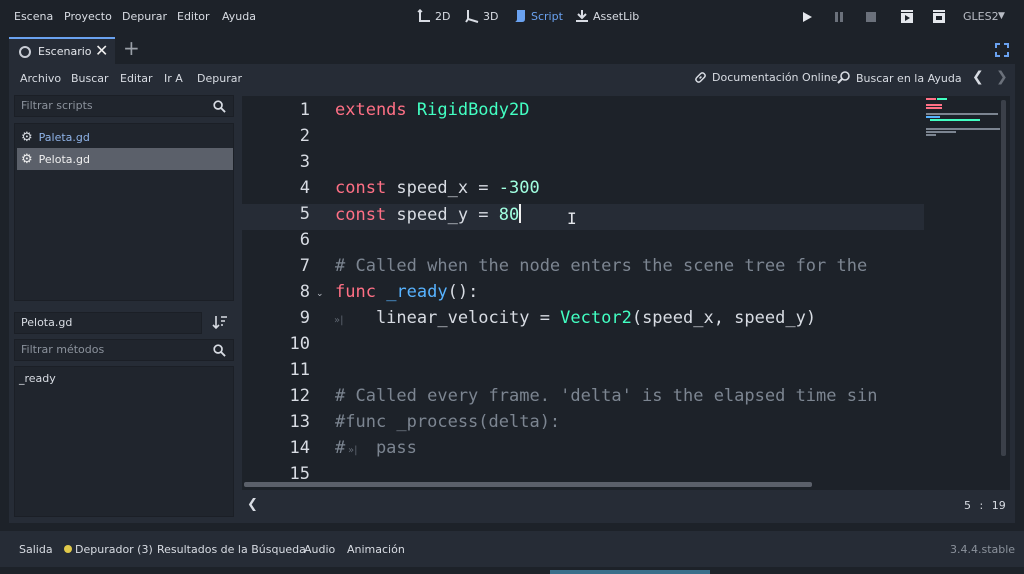 The height and width of the screenshot is (574, 1024). Describe the element at coordinates (304, 292) in the screenshot. I see `line-number: 8` at that location.